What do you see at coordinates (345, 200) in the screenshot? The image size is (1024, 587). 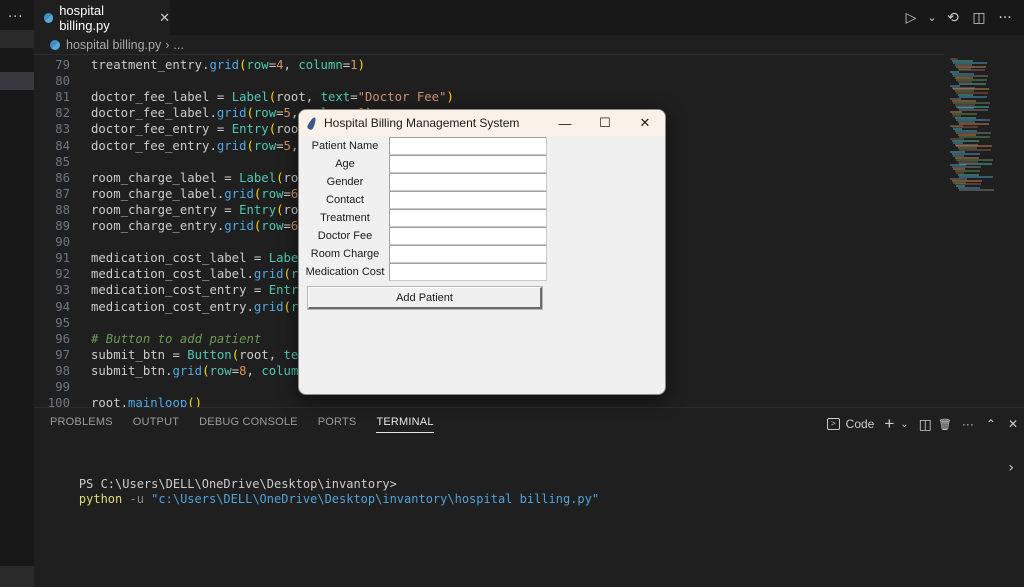 I see `field-label: Contact` at bounding box center [345, 200].